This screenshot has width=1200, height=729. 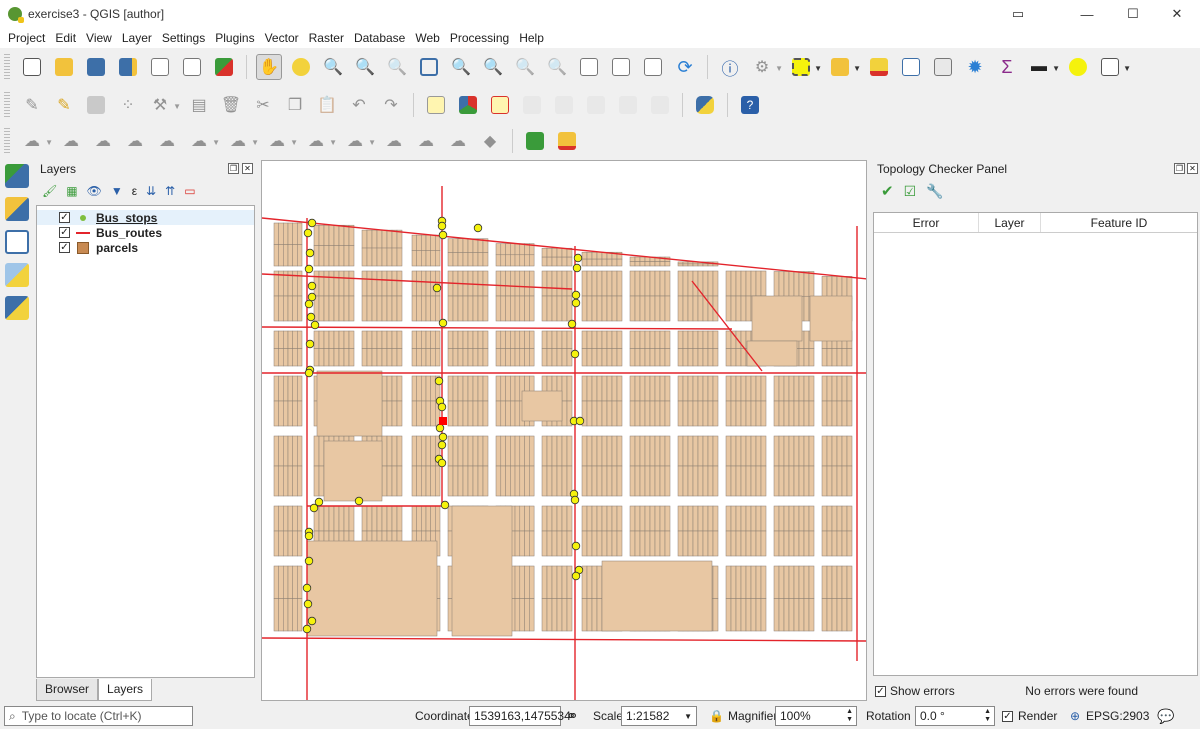 What do you see at coordinates (32, 105) in the screenshot?
I see `current-edits-icon: ✎` at bounding box center [32, 105].